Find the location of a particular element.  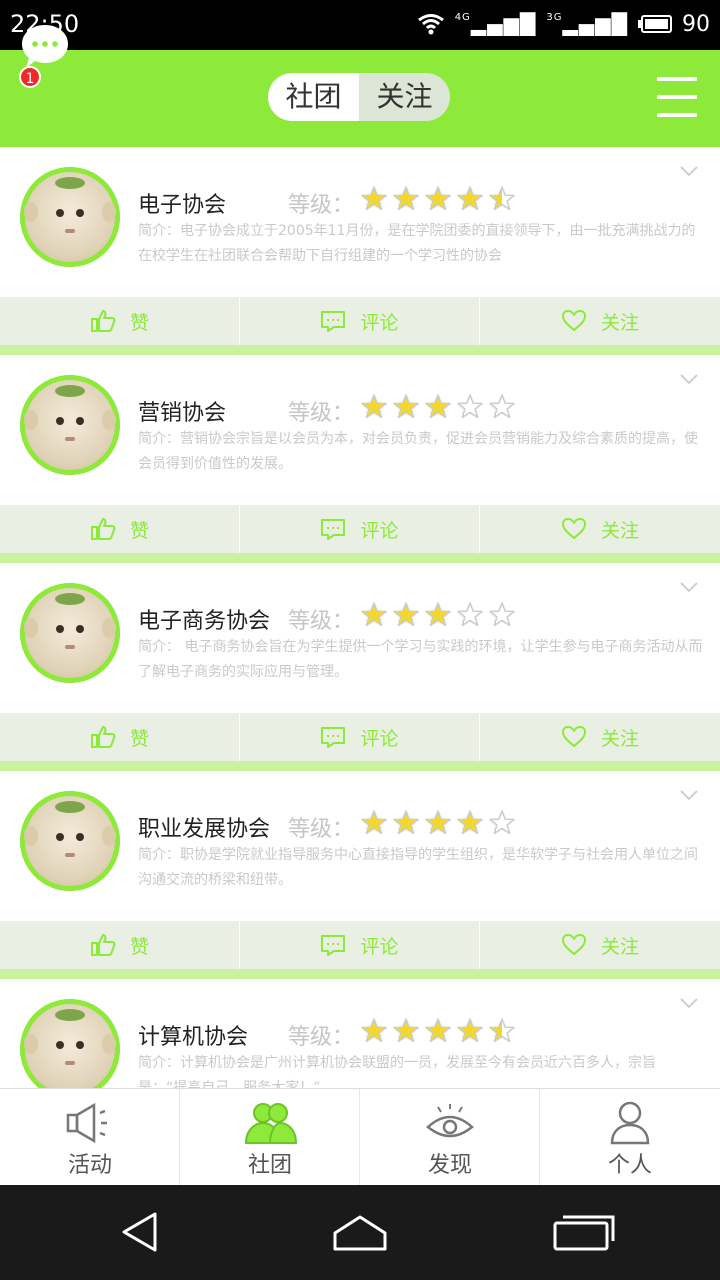

club-name: 营销协会 is located at coordinates (182, 411).